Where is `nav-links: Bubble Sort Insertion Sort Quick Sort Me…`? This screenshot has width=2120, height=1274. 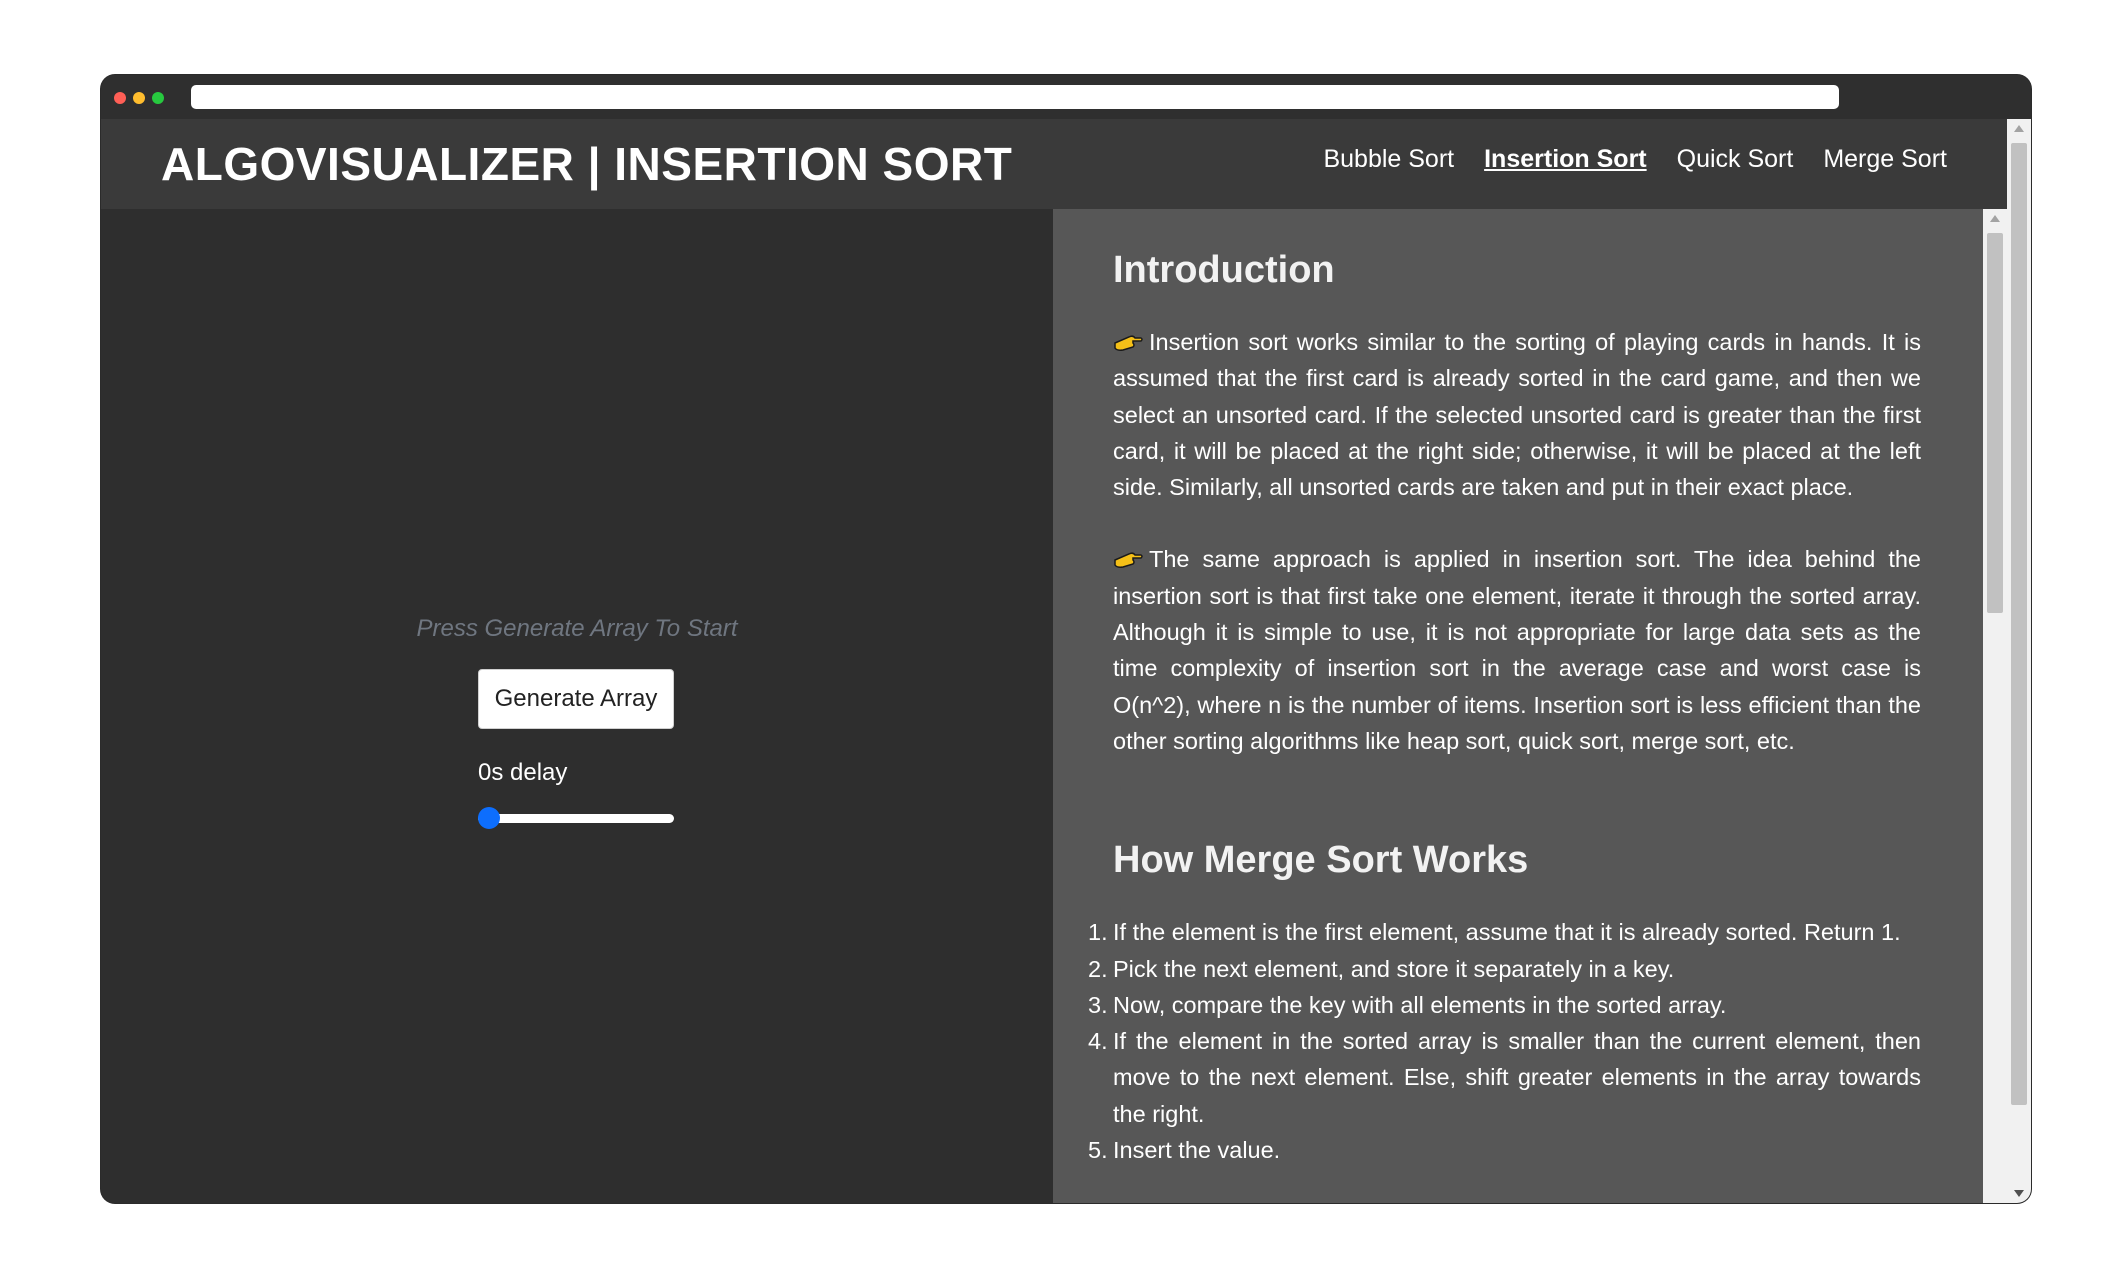
nav-links: Bubble Sort Insertion Sort Quick Sort Me… is located at coordinates (1635, 159).